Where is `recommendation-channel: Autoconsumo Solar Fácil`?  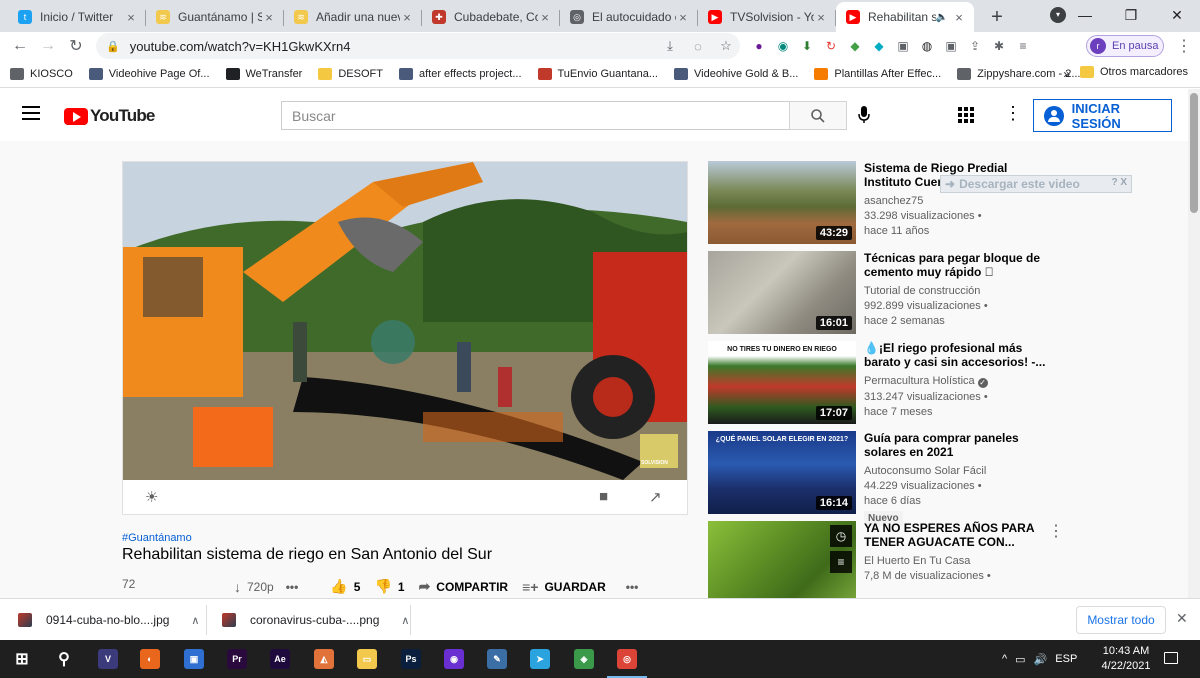
recommendation-channel: Autoconsumo Solar Fácil is located at coordinates (956, 471).